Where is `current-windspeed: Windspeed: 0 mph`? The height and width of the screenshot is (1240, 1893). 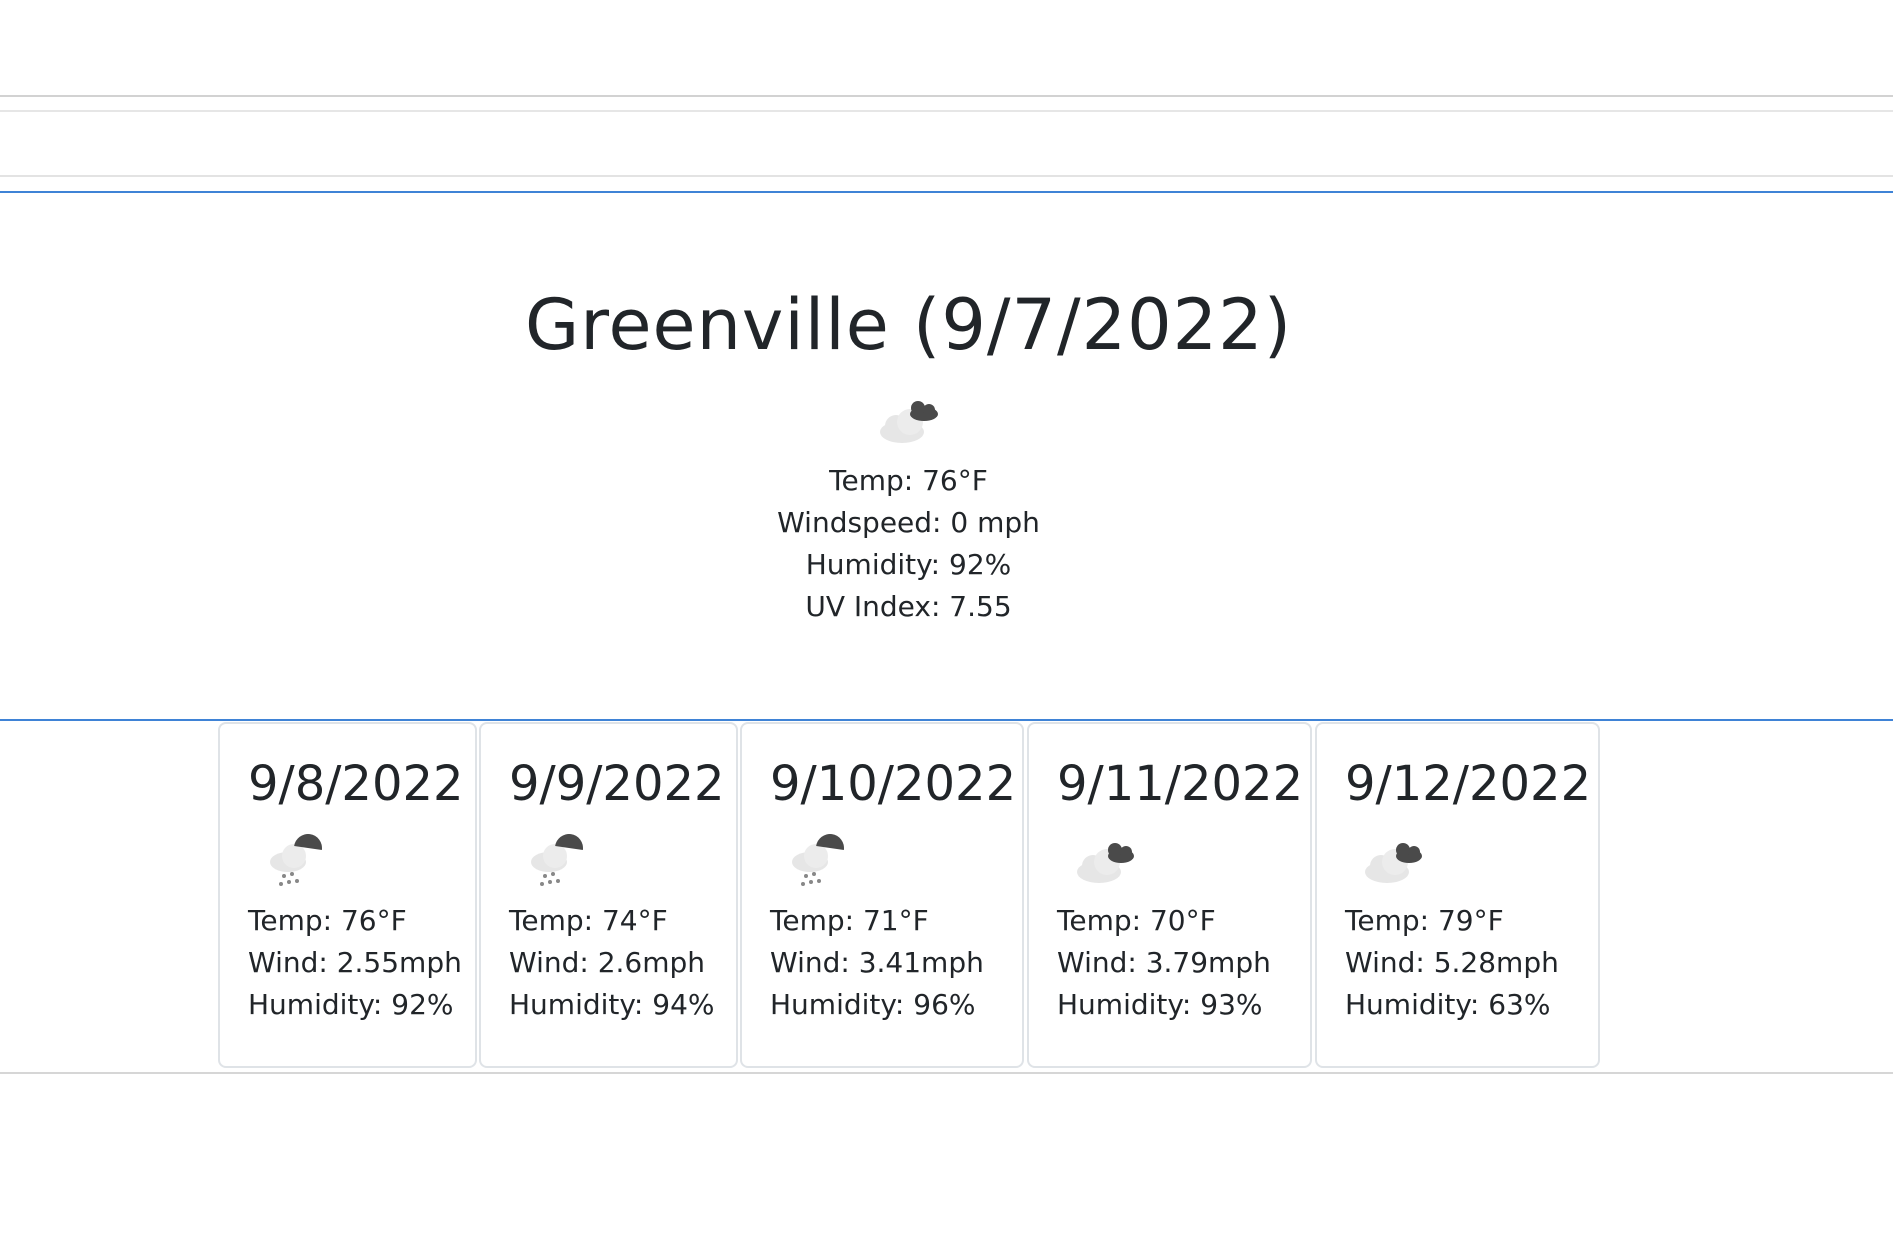
current-windspeed: Windspeed: 0 mph is located at coordinates (908, 522).